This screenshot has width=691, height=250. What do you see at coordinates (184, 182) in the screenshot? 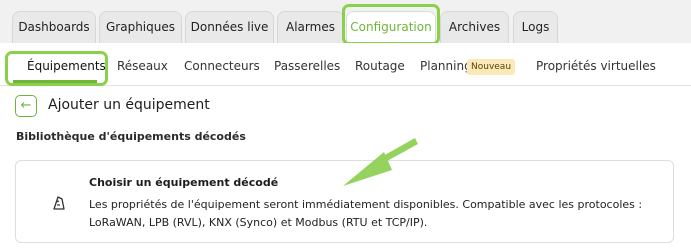
I see `card-title: Choisir un équipement décodé` at bounding box center [184, 182].